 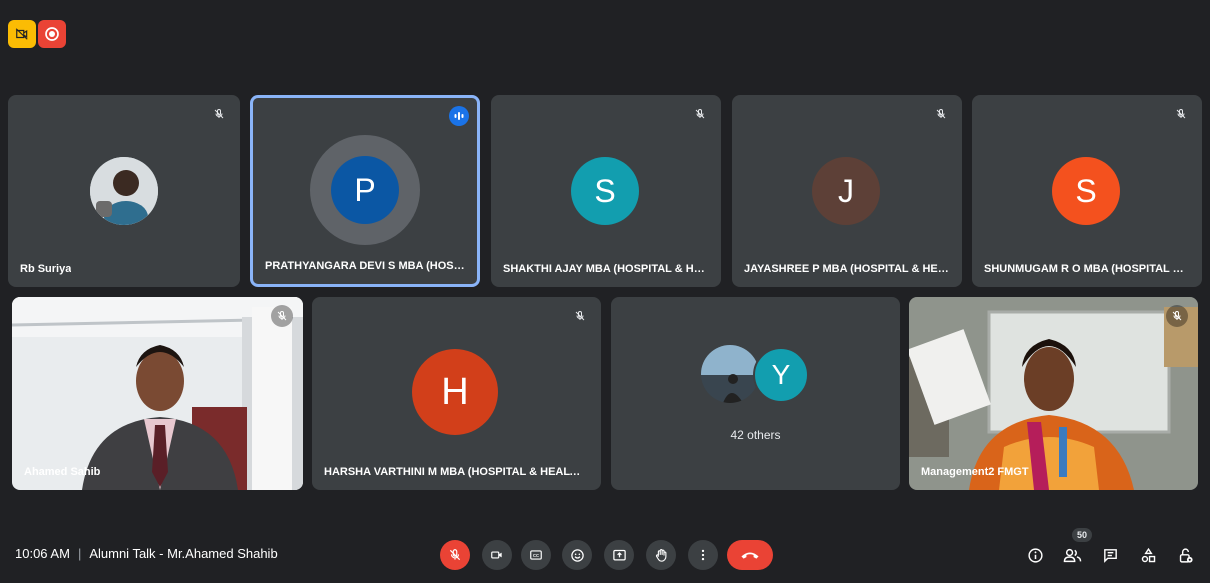 I want to click on avatar-y: Y, so click(x=781, y=375).